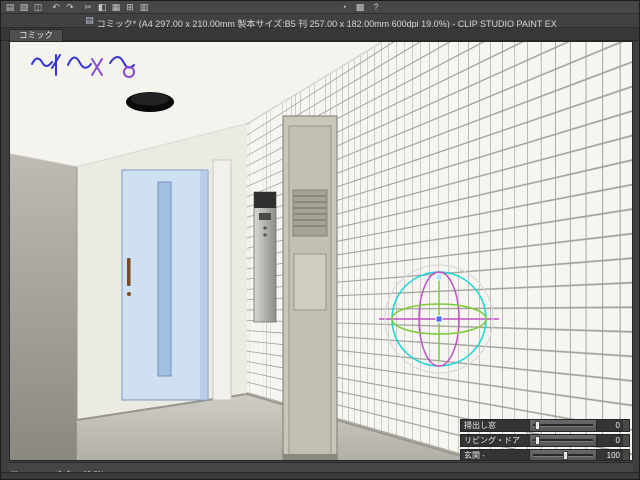 This screenshot has width=640, height=480. I want to click on ruler-icon: ▥, so click(144, 7).